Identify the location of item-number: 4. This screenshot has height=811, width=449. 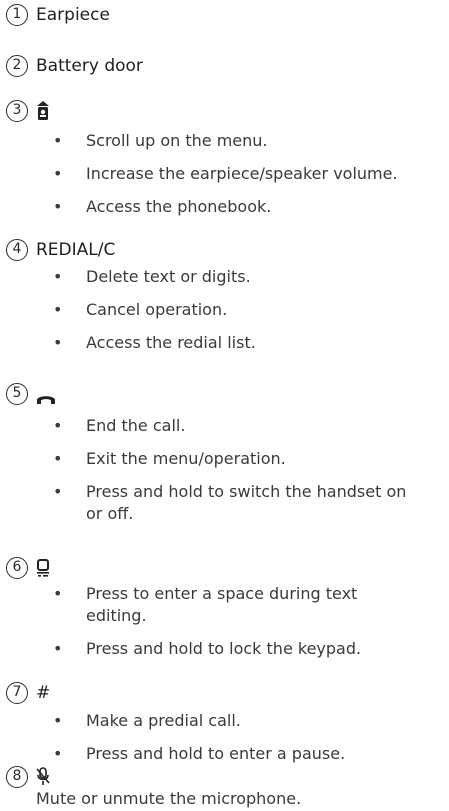
(17, 250).